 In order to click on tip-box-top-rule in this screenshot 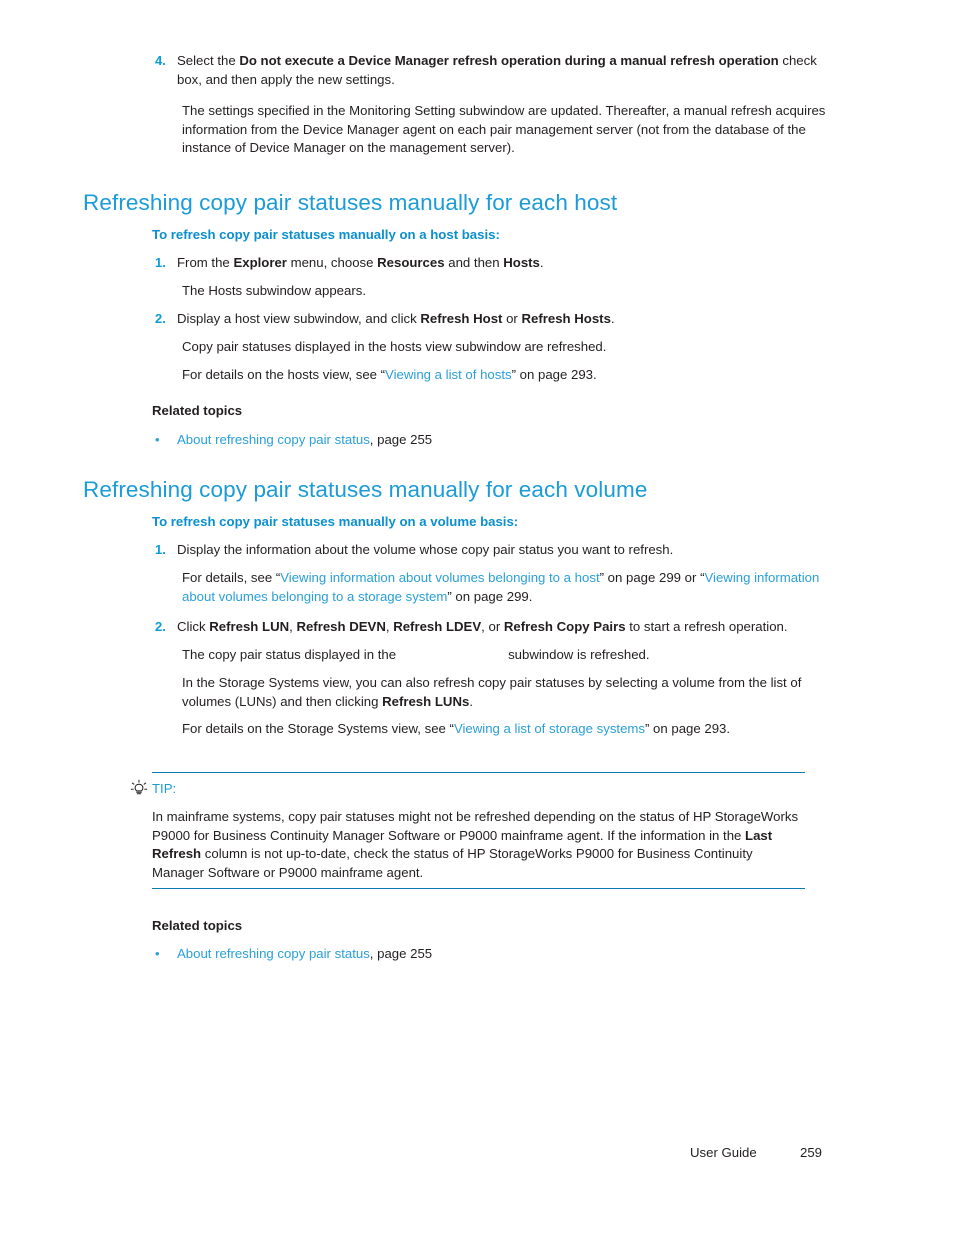, I will do `click(478, 772)`.